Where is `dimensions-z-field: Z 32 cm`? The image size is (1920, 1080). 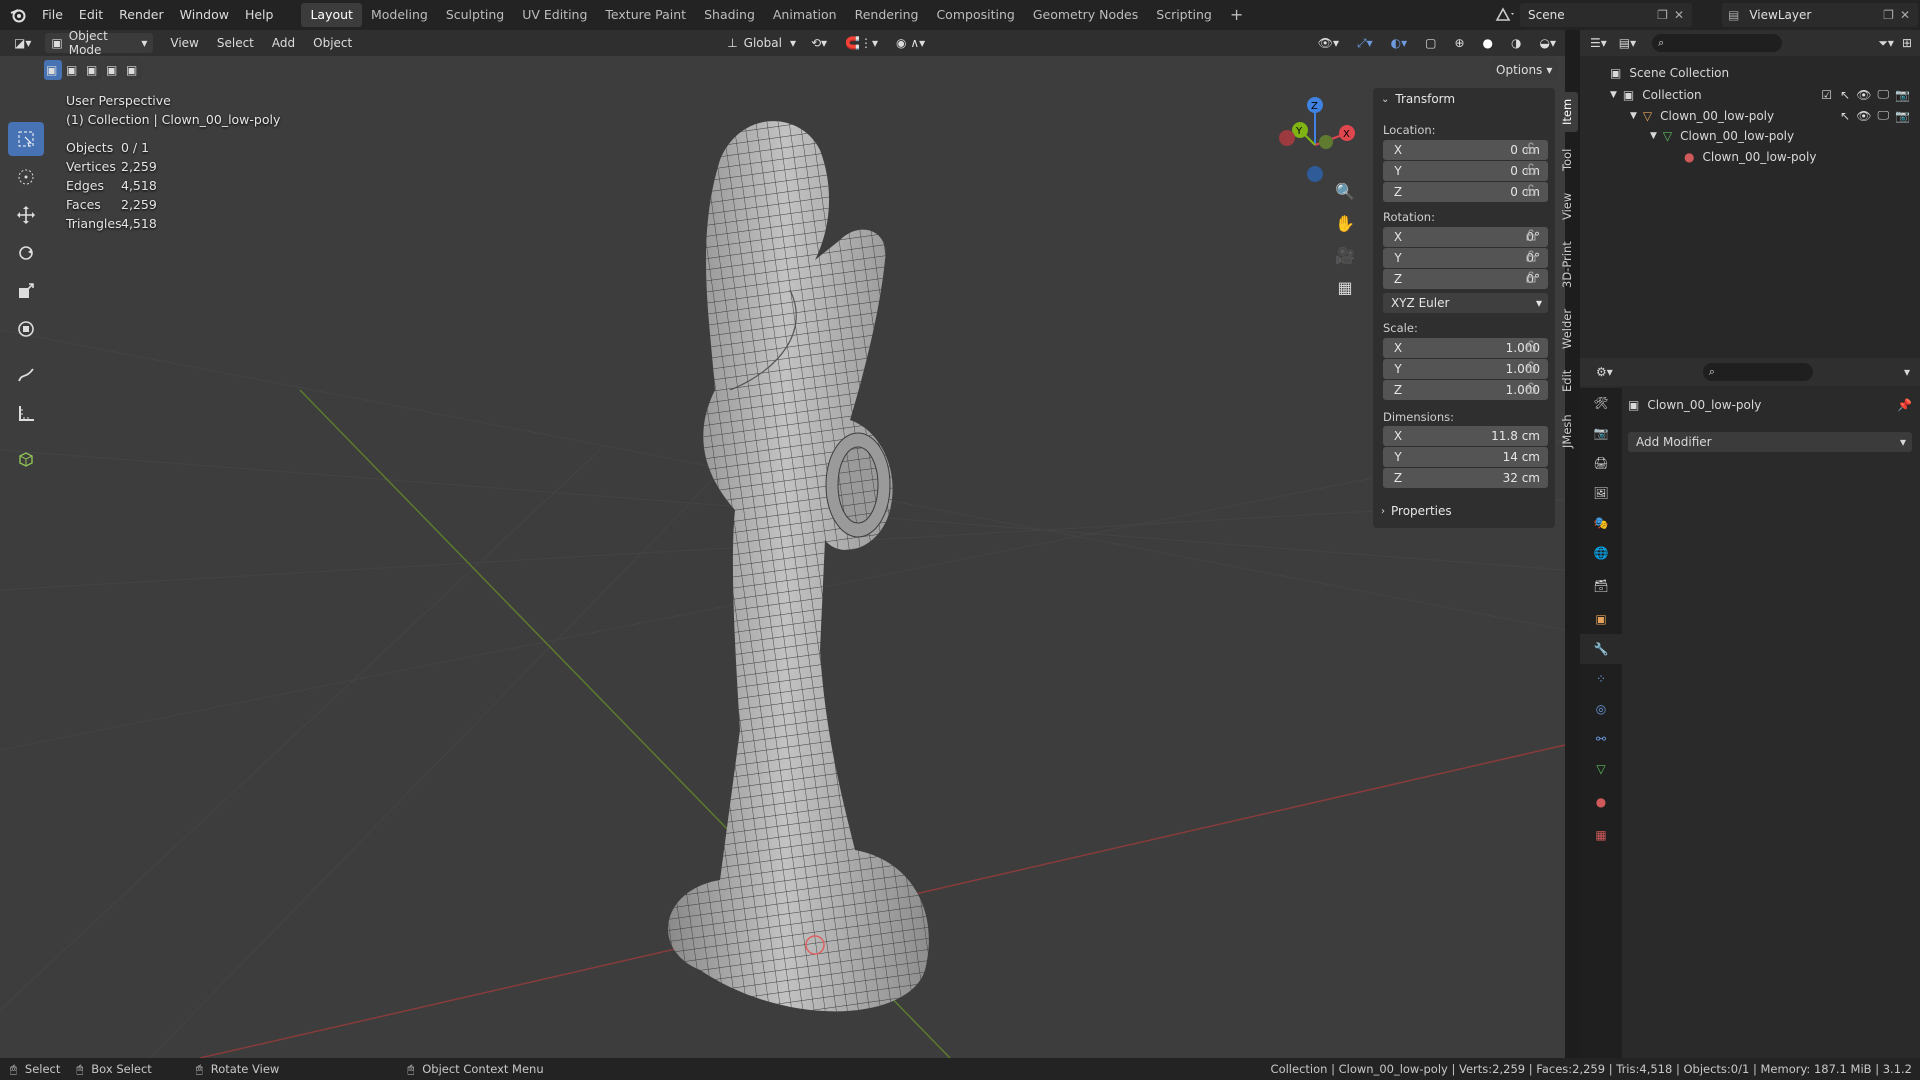
dimensions-z-field: Z 32 cm is located at coordinates (1465, 478).